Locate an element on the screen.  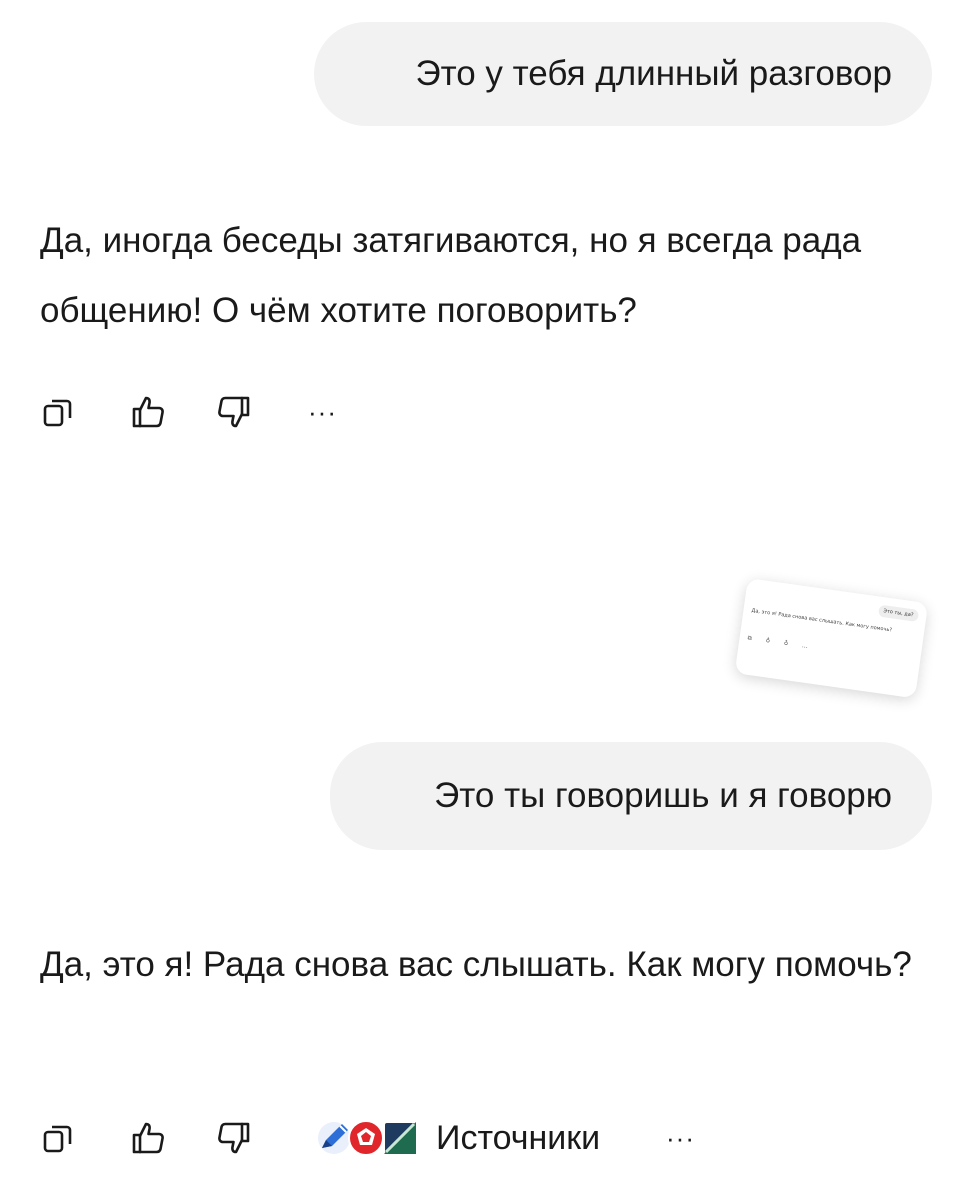
sources-button: Источники is located at coordinates (457, 1138).